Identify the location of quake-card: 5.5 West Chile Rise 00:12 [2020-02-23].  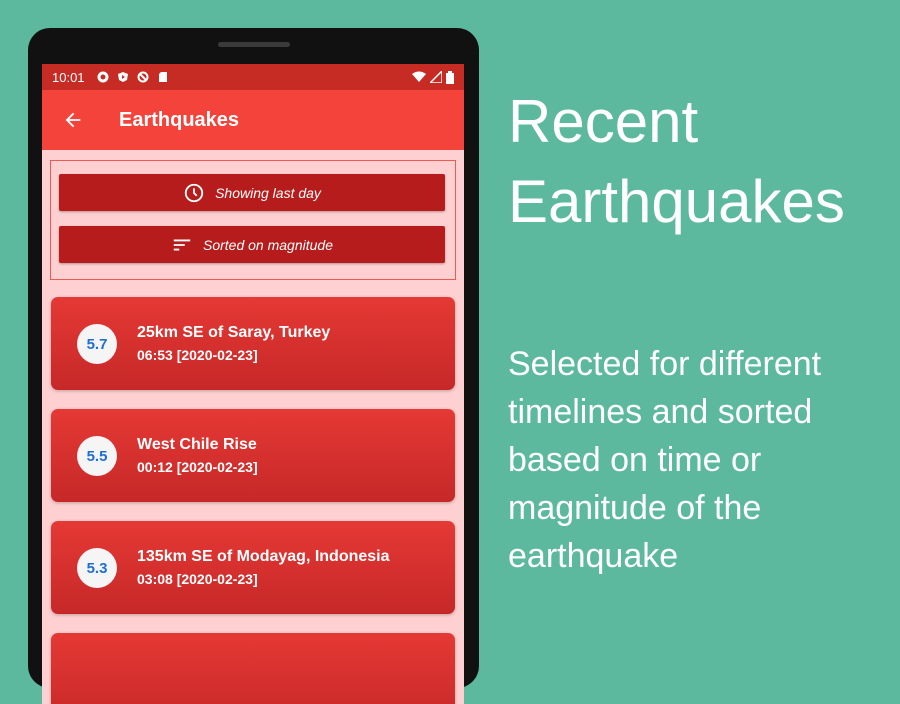
(253, 455).